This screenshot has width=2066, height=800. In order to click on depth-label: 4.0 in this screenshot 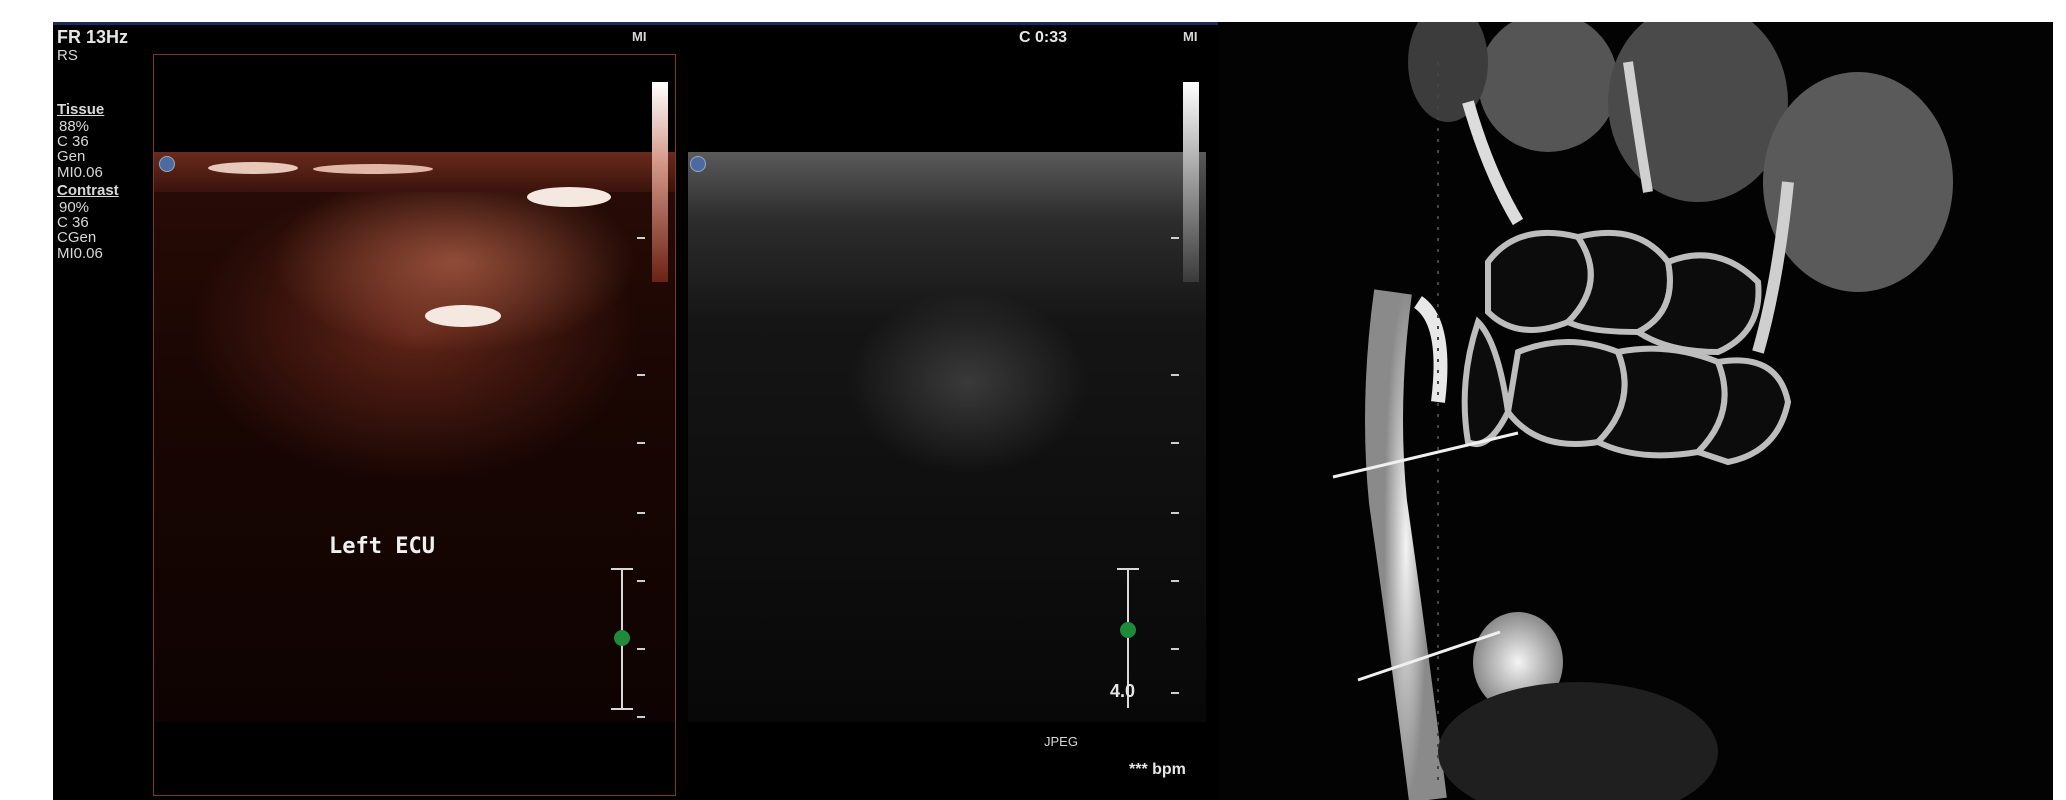, I will do `click(1123, 691)`.